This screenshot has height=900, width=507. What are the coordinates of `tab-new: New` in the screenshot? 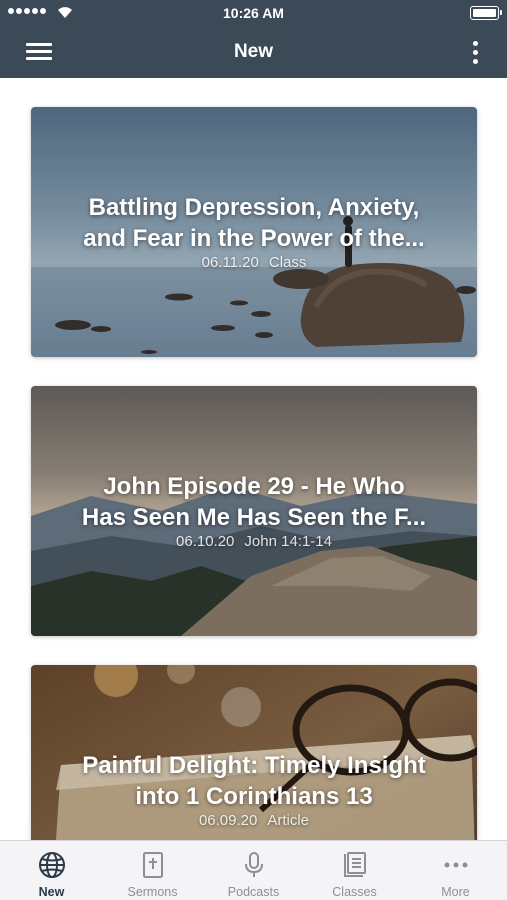 It's located at (51, 870).